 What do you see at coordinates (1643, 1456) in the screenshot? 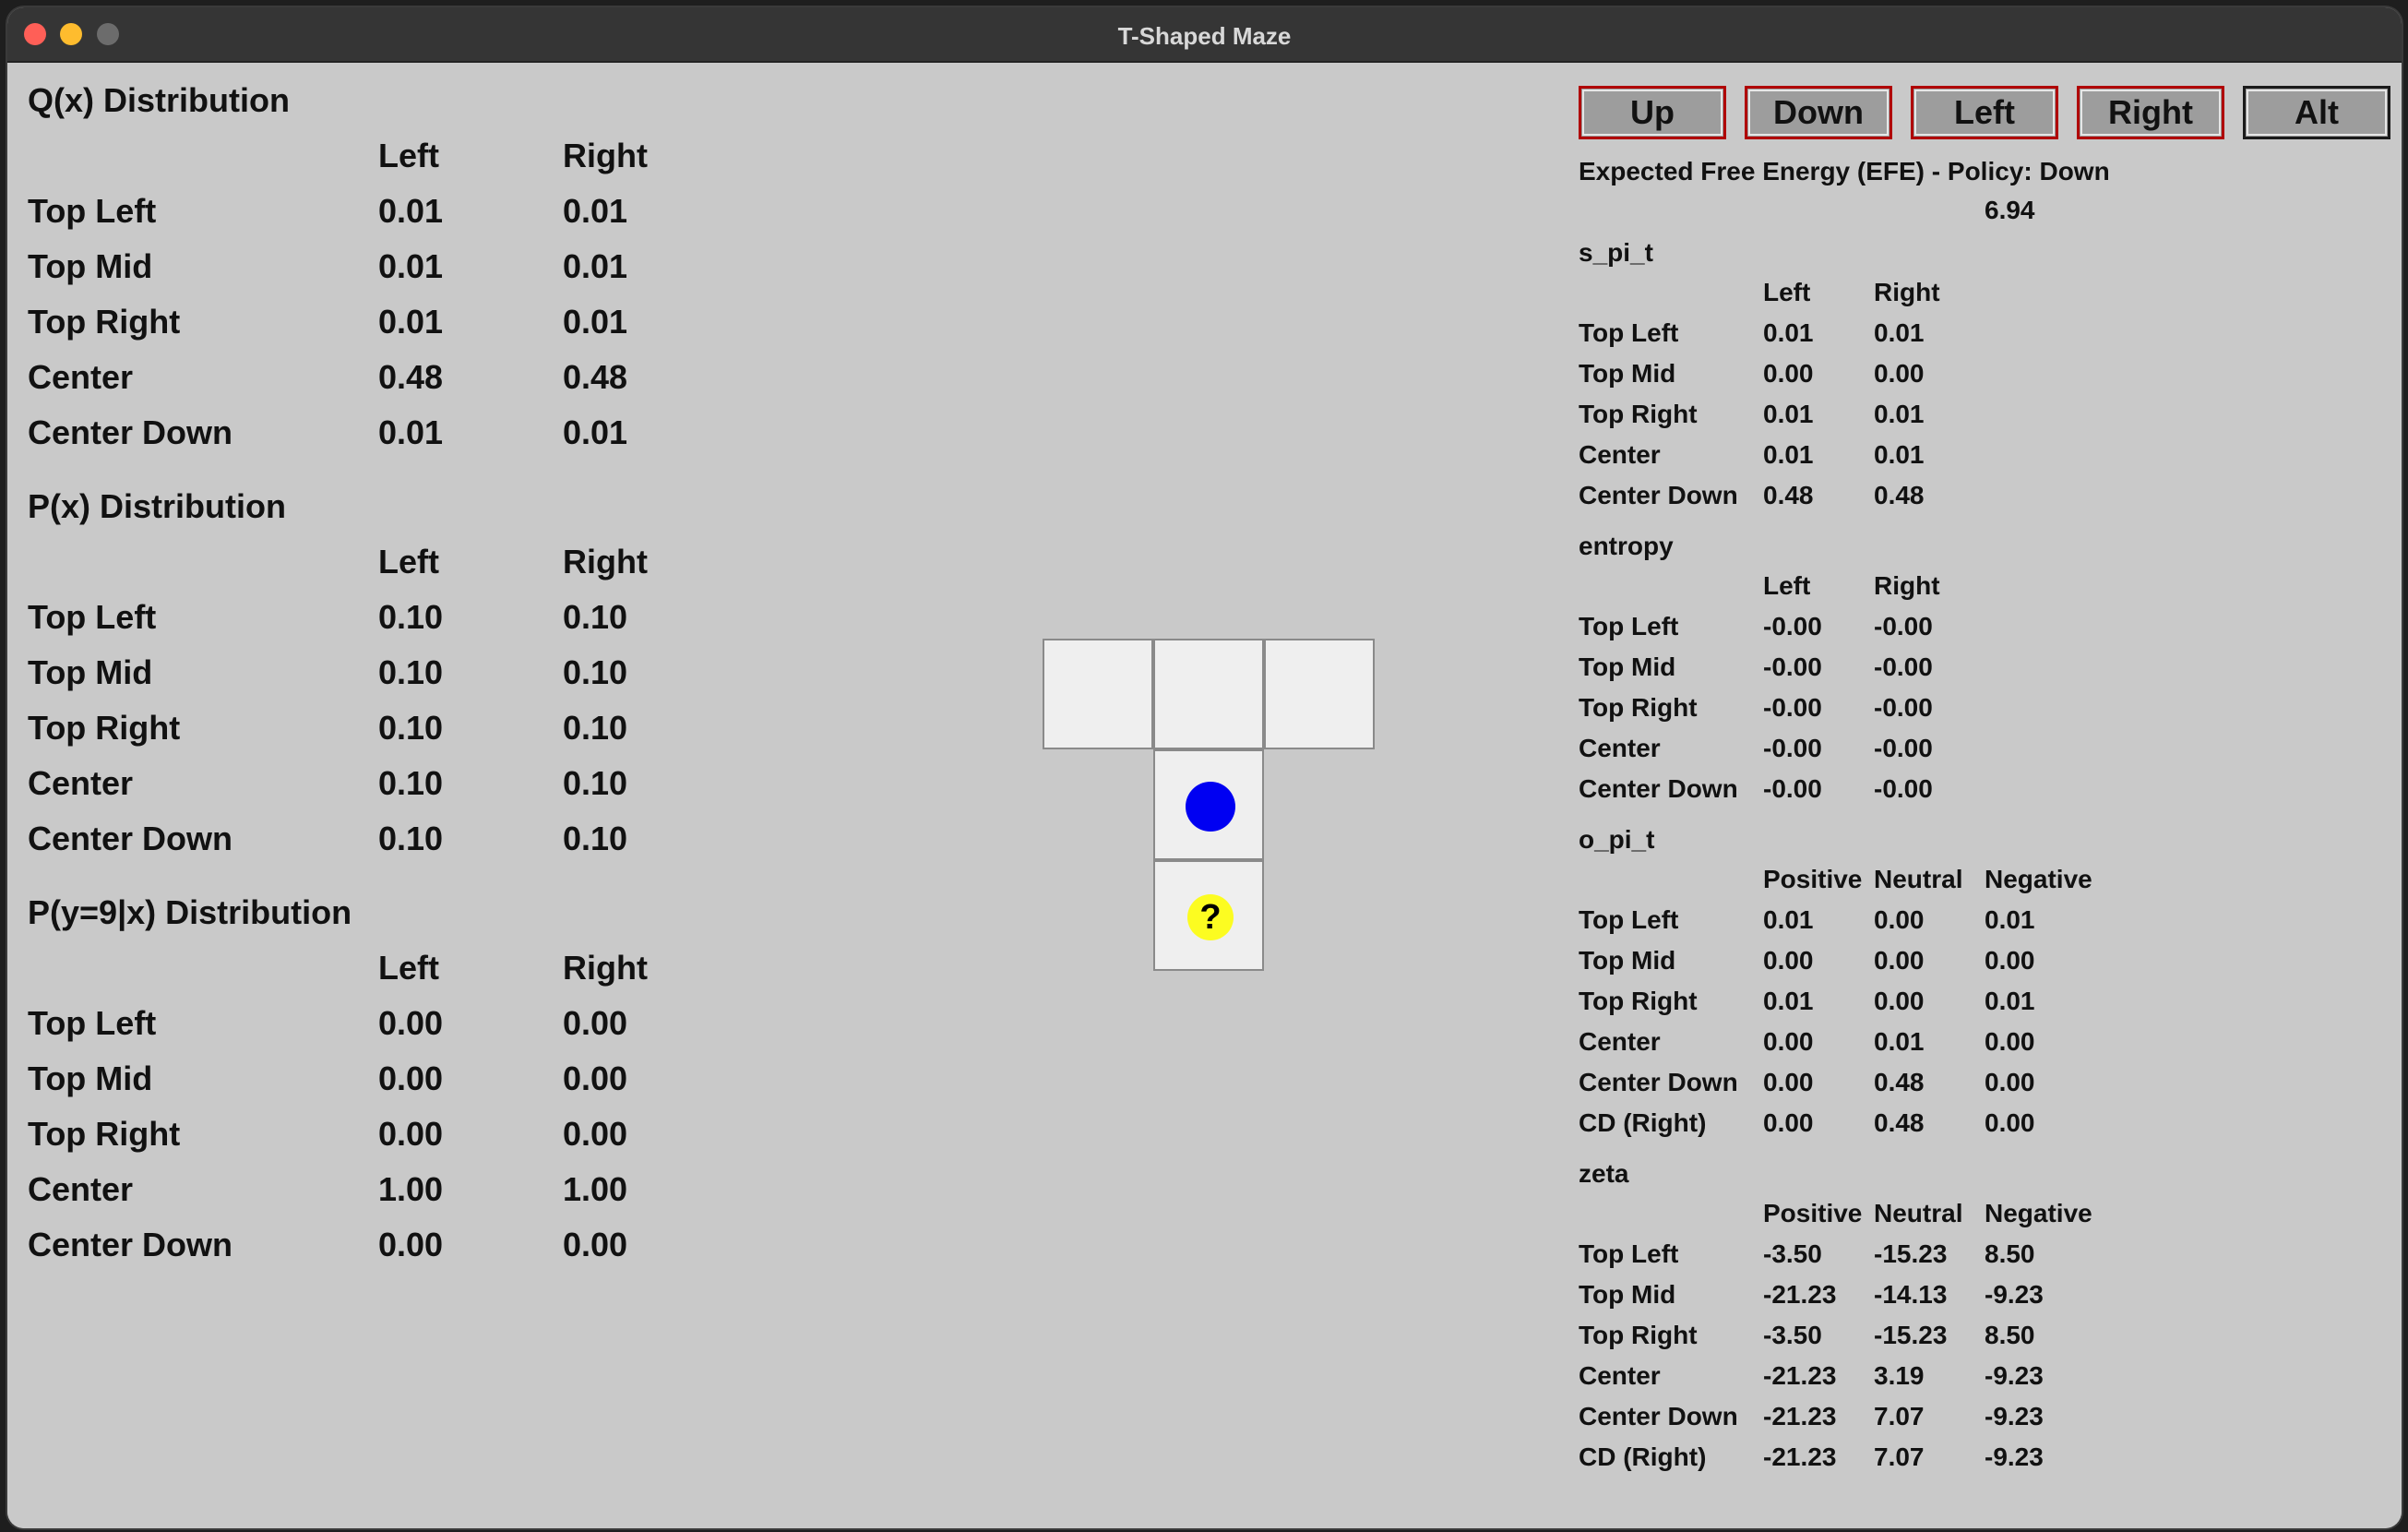
I see `zeta-row-label: CD (Right)` at bounding box center [1643, 1456].